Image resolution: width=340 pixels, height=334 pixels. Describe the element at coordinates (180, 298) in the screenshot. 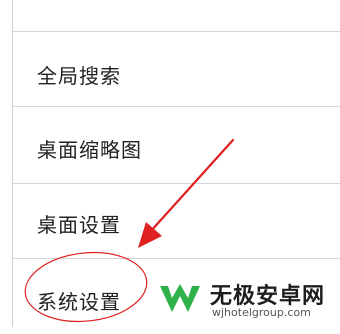

I see `watermark-logo-icon` at that location.